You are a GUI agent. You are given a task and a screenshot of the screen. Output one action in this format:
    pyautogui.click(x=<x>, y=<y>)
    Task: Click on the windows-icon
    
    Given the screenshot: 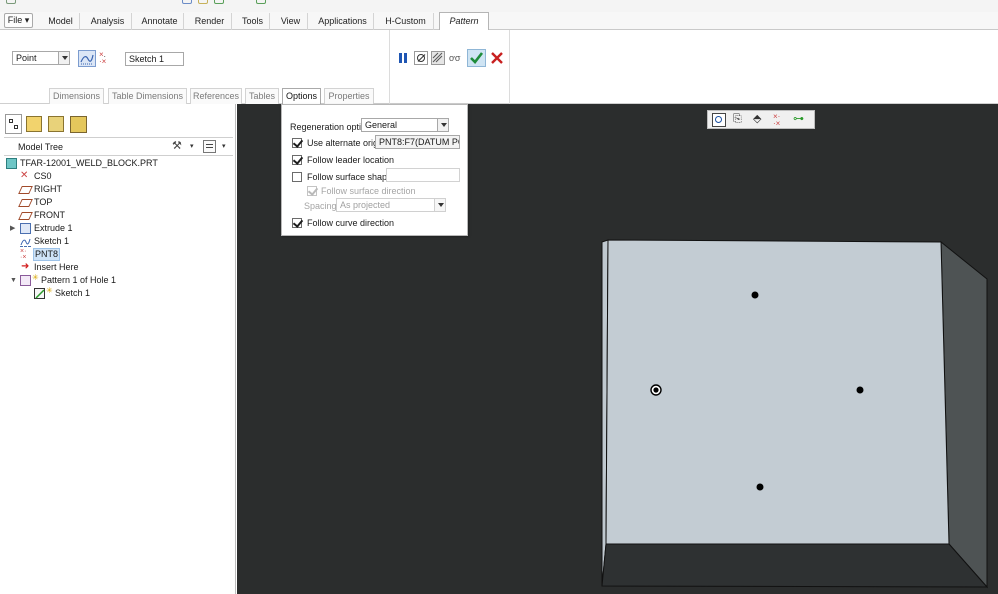 What is the action you would take?
    pyautogui.click(x=261, y=2)
    